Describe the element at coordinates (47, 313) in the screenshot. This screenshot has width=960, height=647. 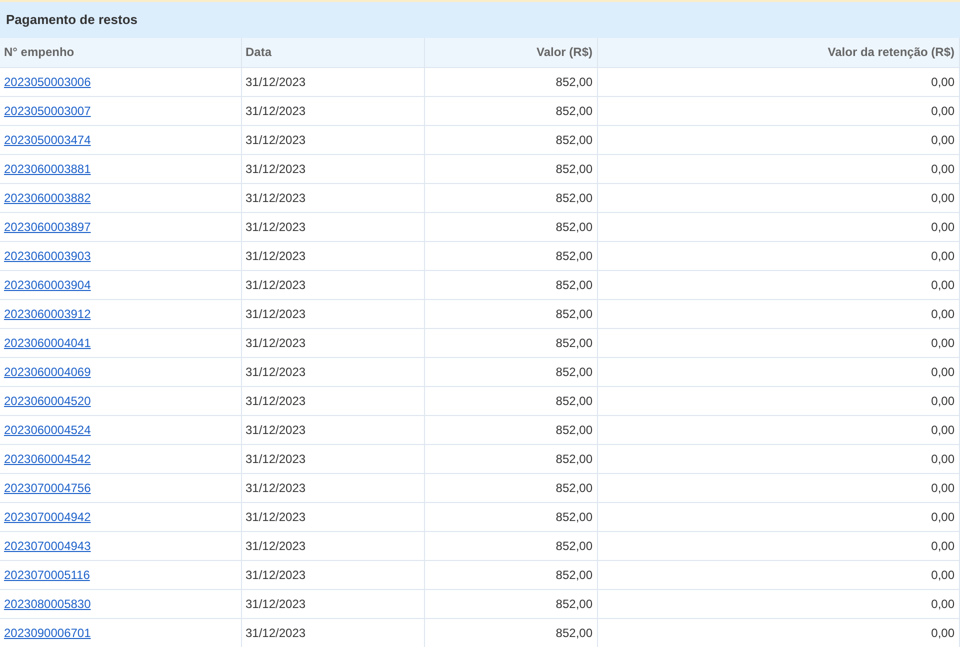
I see `empenho-link: 2023060003912` at that location.